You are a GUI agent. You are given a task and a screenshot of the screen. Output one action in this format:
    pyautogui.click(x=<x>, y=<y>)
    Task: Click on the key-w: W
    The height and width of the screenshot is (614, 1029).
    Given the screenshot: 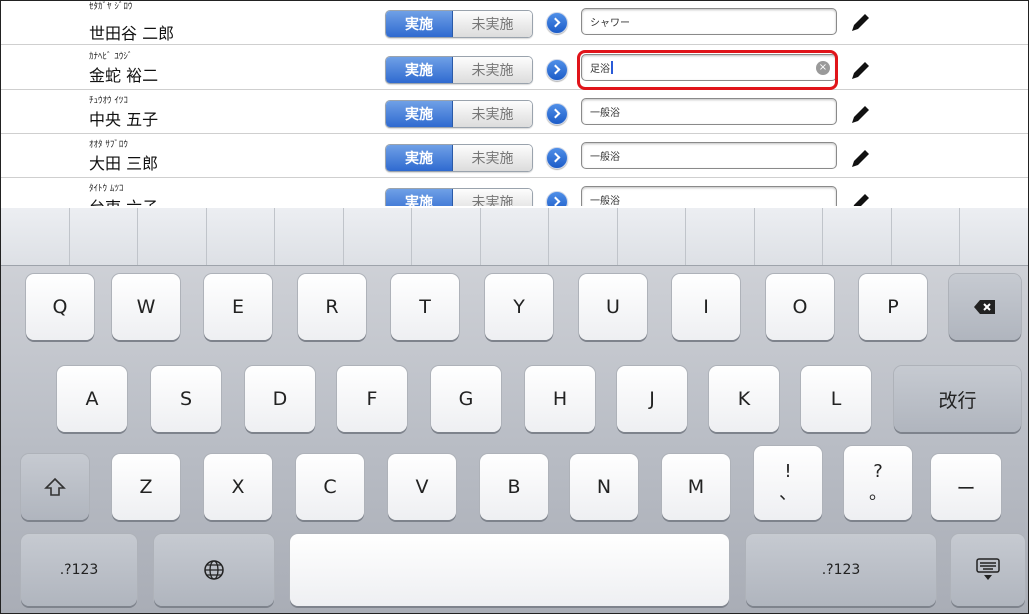 What is the action you would take?
    pyautogui.click(x=146, y=307)
    